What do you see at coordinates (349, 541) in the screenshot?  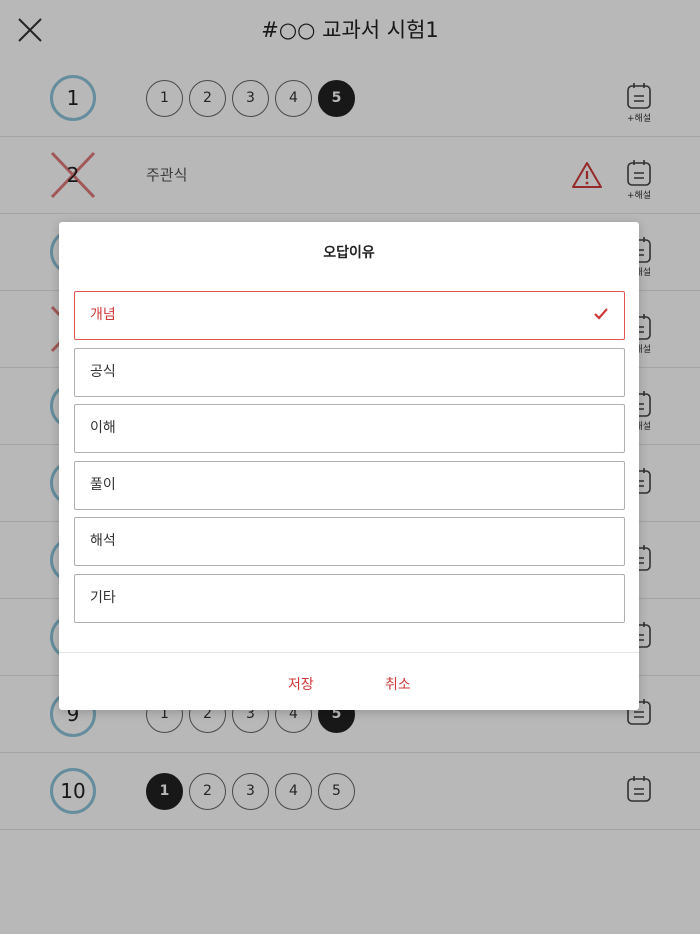 I see `reason-option: 해석` at bounding box center [349, 541].